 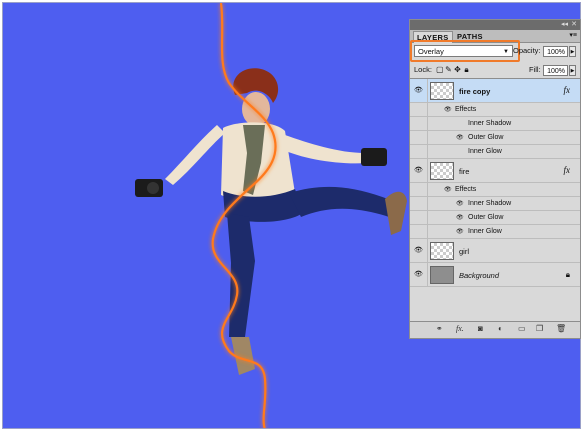 I want to click on layer-name: girl, so click(x=464, y=251).